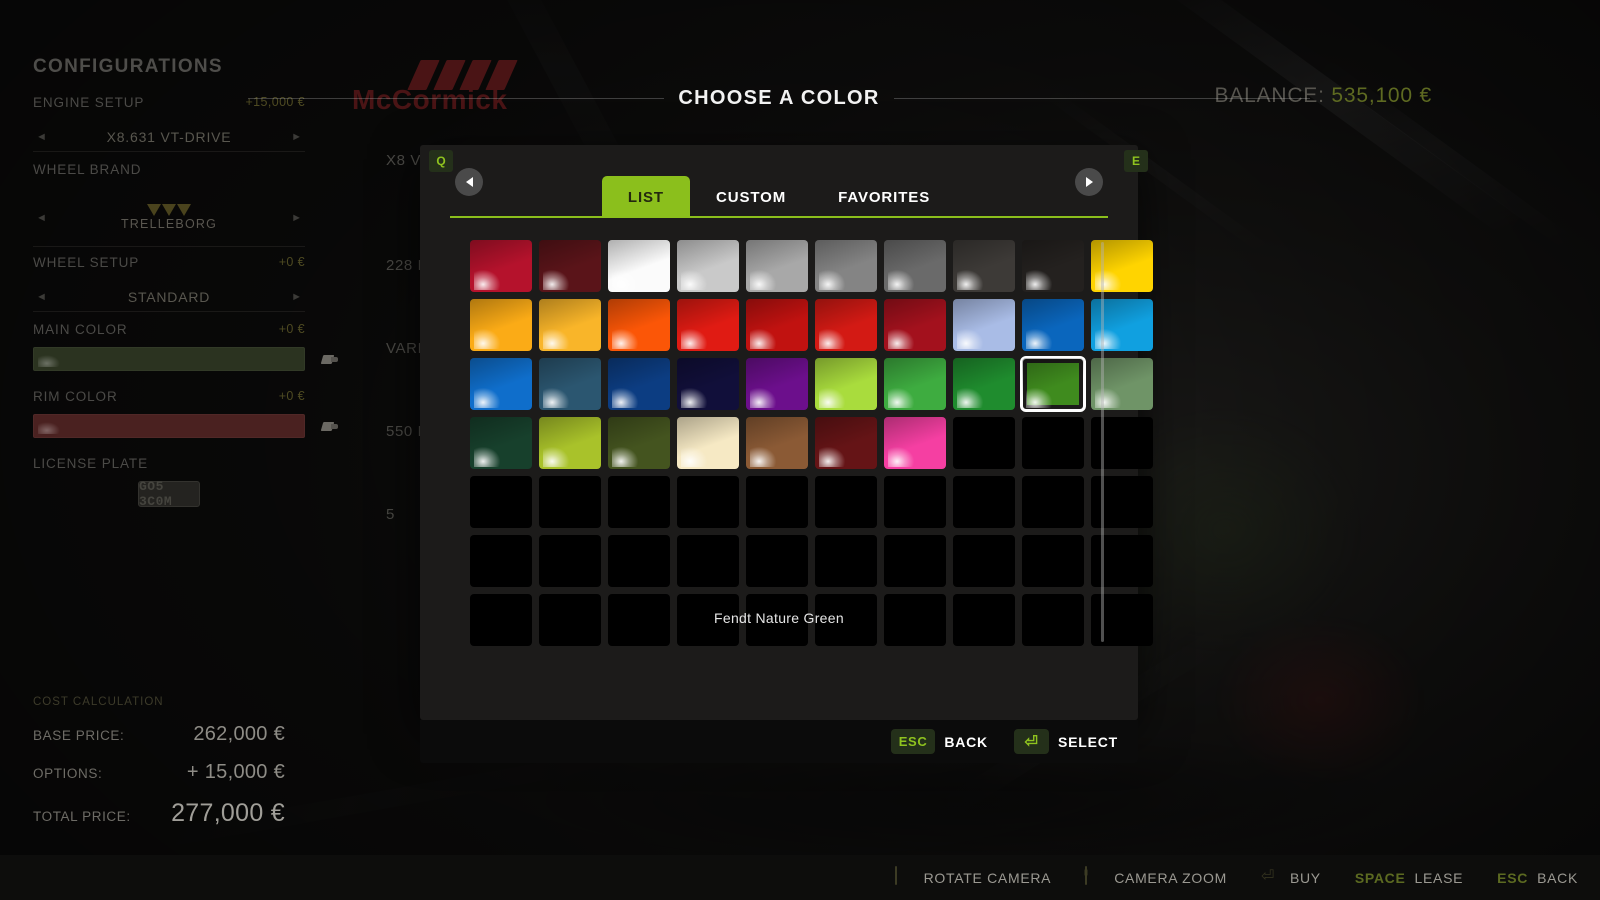 This screenshot has width=1600, height=900. I want to click on license-plate-field: GO5 3C0M, so click(169, 494).